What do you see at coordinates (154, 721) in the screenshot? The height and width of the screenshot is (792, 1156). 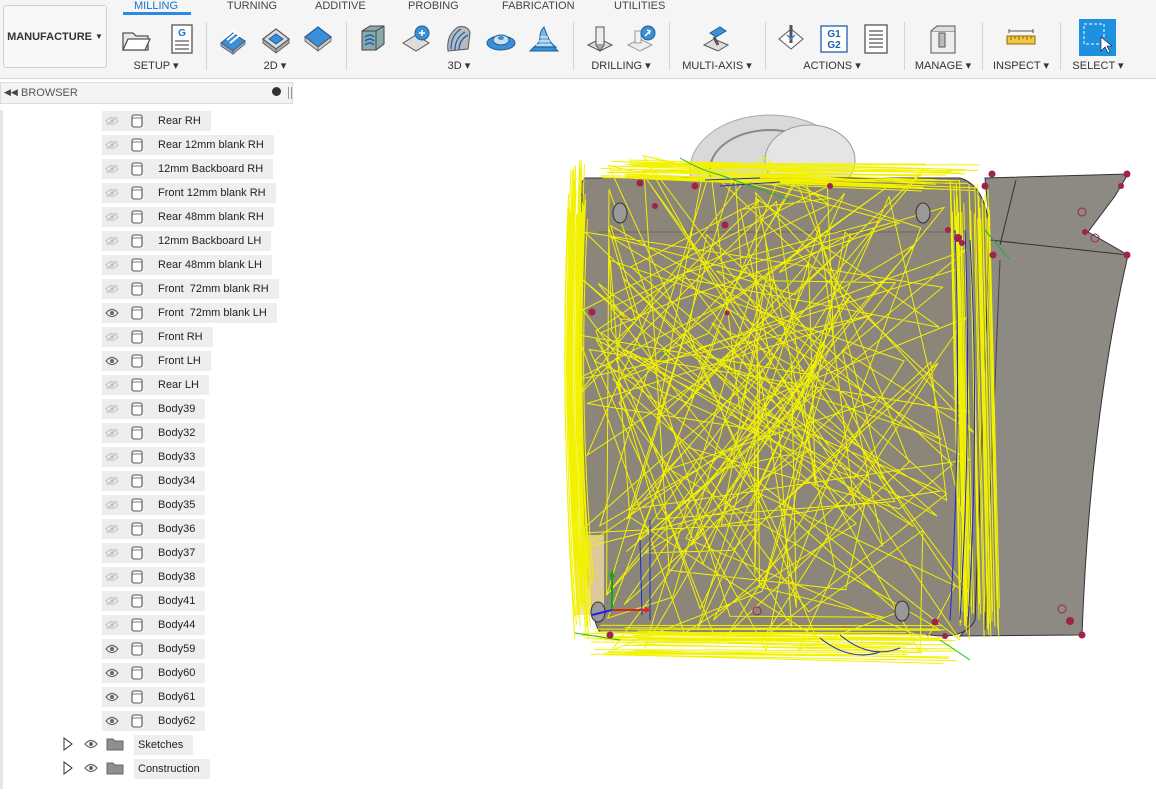 I see `browser-body-row: Body62` at bounding box center [154, 721].